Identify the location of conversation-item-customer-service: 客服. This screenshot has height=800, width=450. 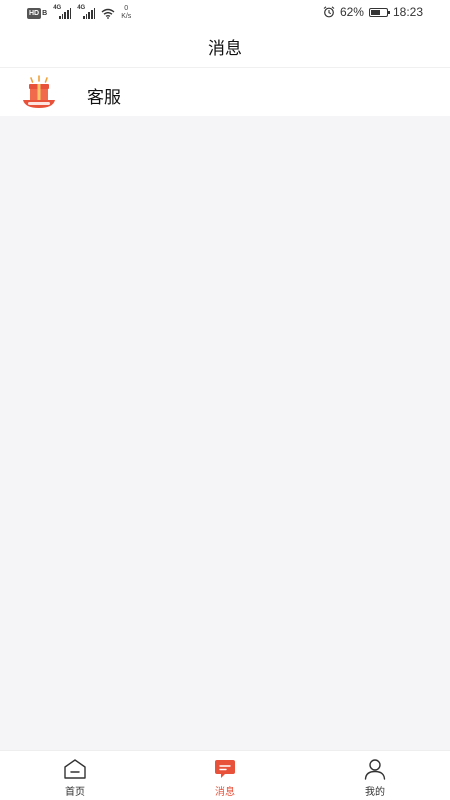
(225, 93).